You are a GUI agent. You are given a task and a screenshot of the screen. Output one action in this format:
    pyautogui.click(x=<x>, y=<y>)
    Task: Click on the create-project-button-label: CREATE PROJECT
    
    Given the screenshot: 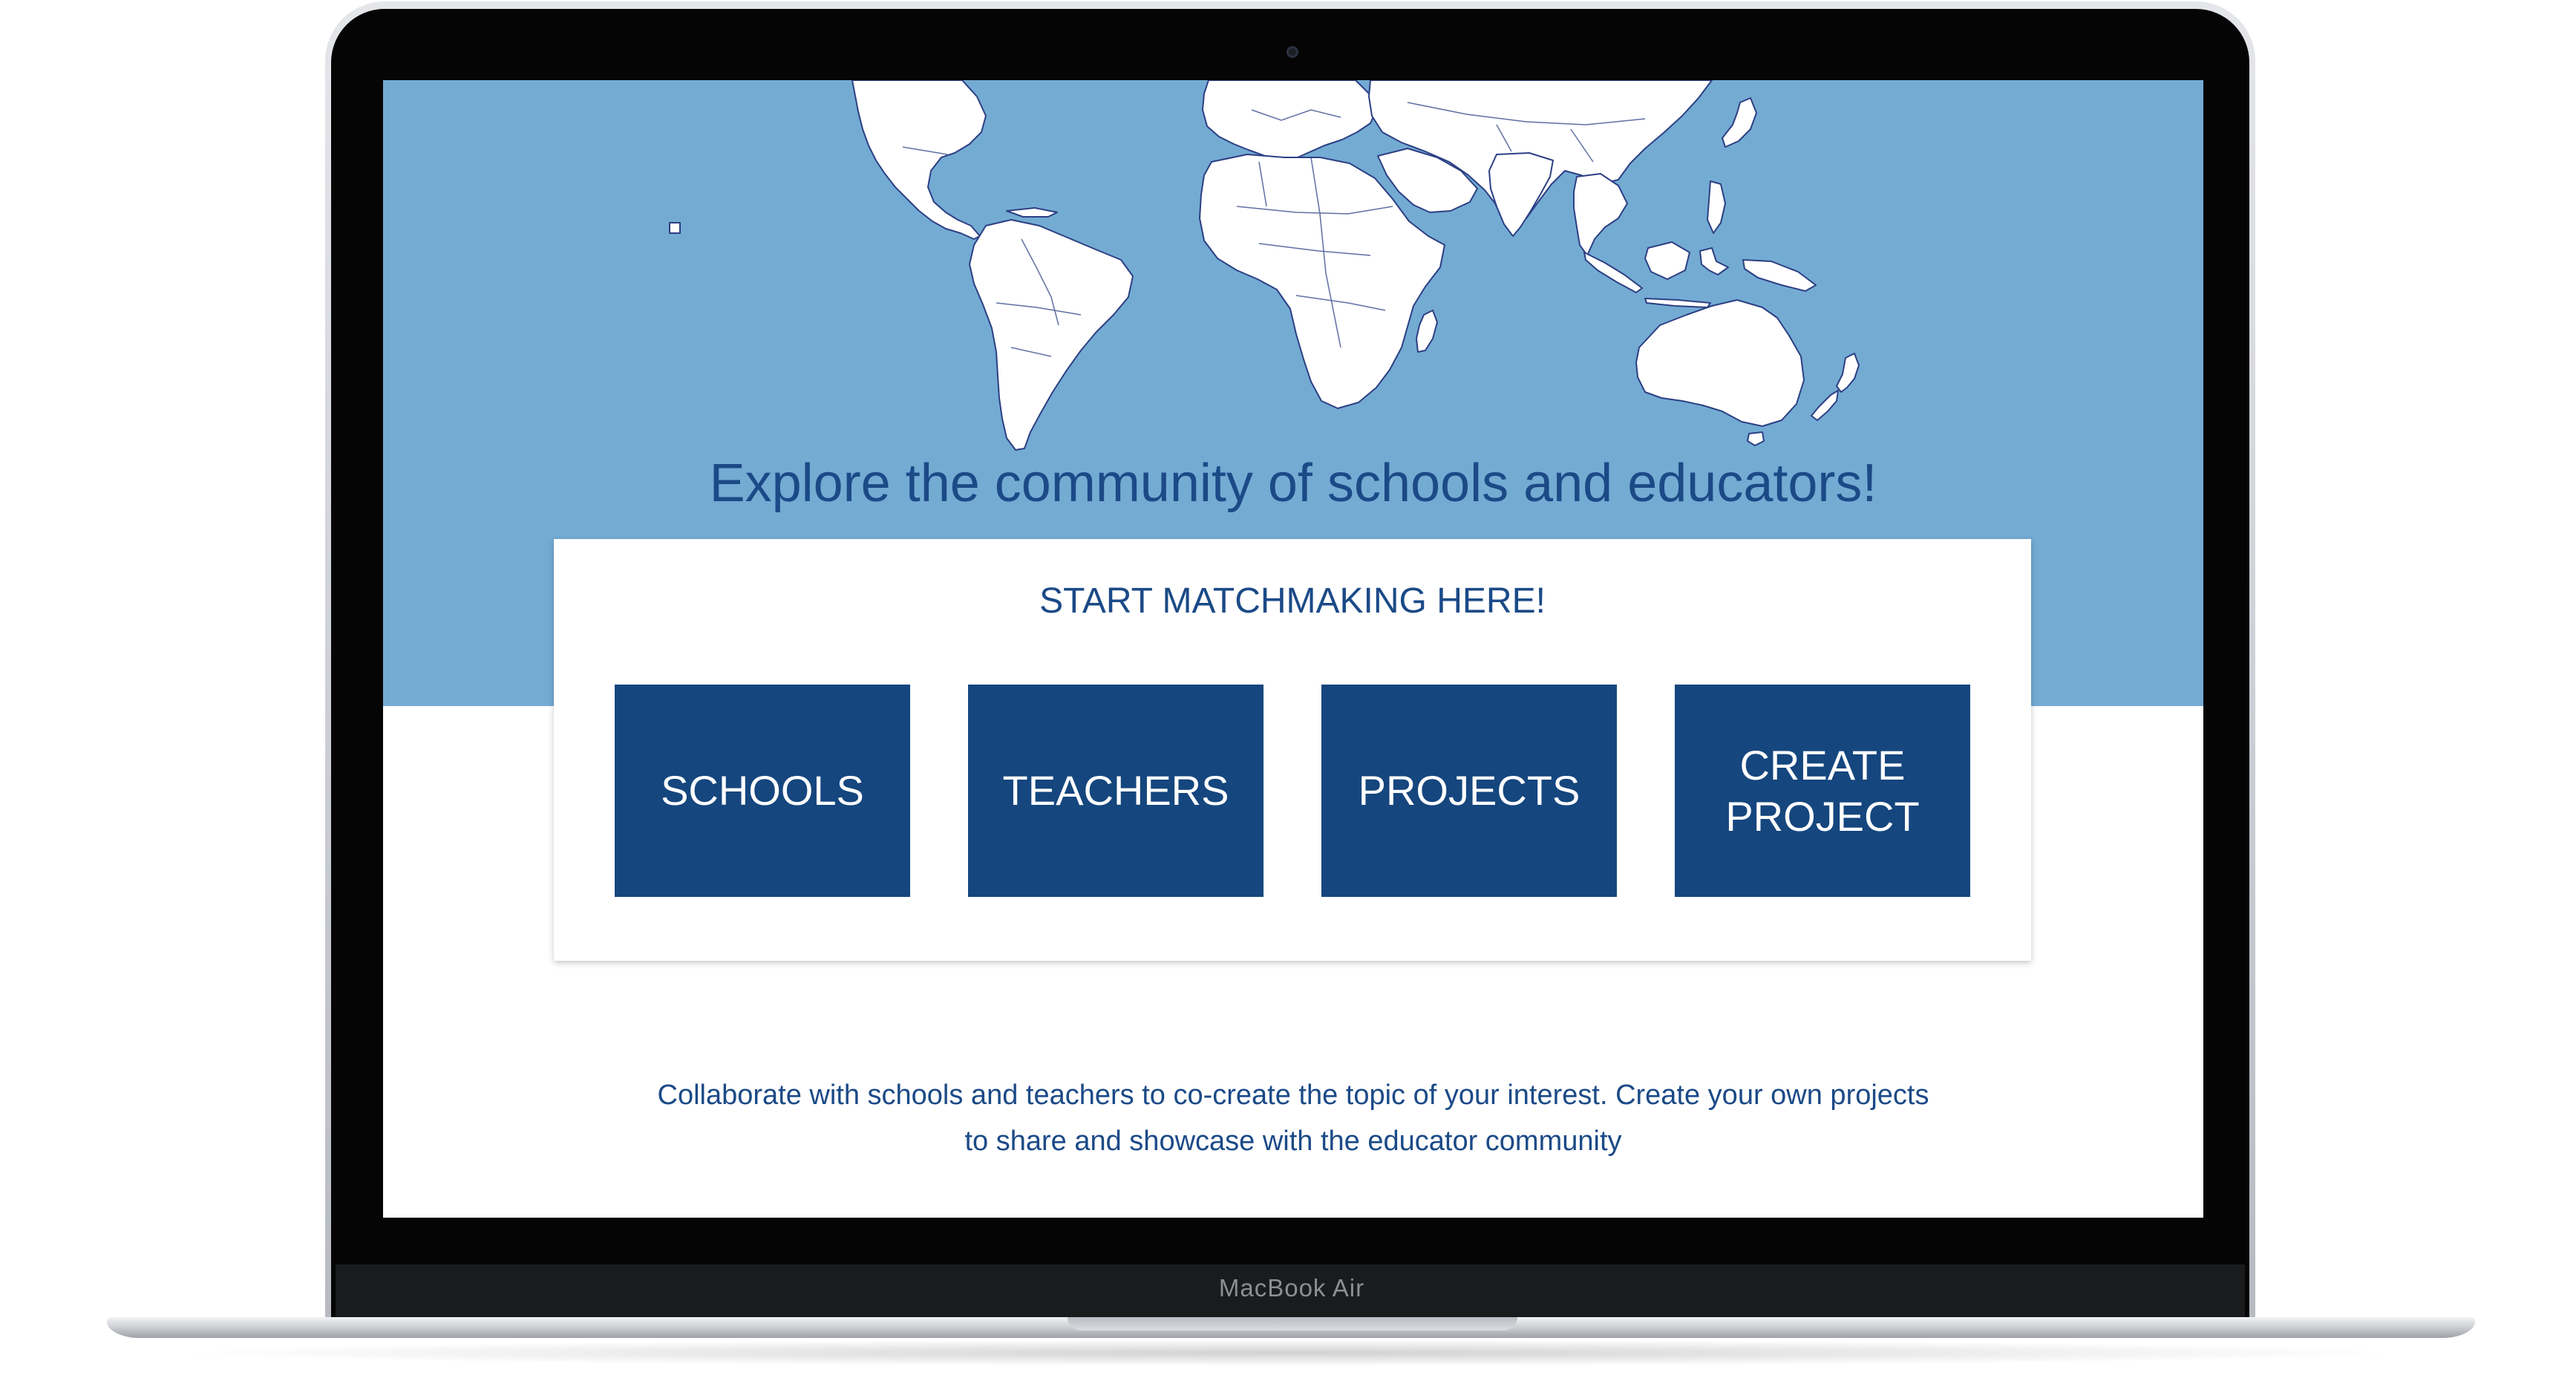 What is the action you would take?
    pyautogui.click(x=1823, y=790)
    